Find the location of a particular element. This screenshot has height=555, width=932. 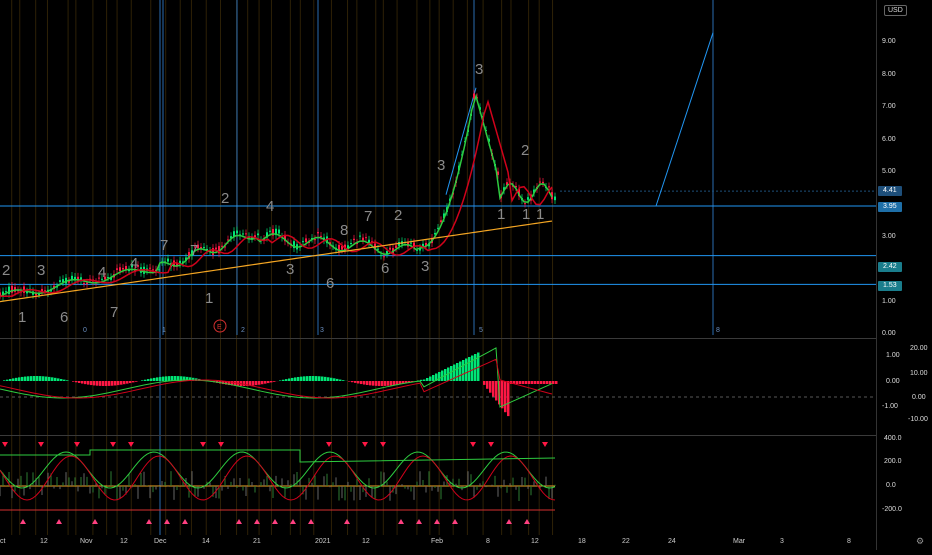

time-label: 18 is located at coordinates (582, 541).